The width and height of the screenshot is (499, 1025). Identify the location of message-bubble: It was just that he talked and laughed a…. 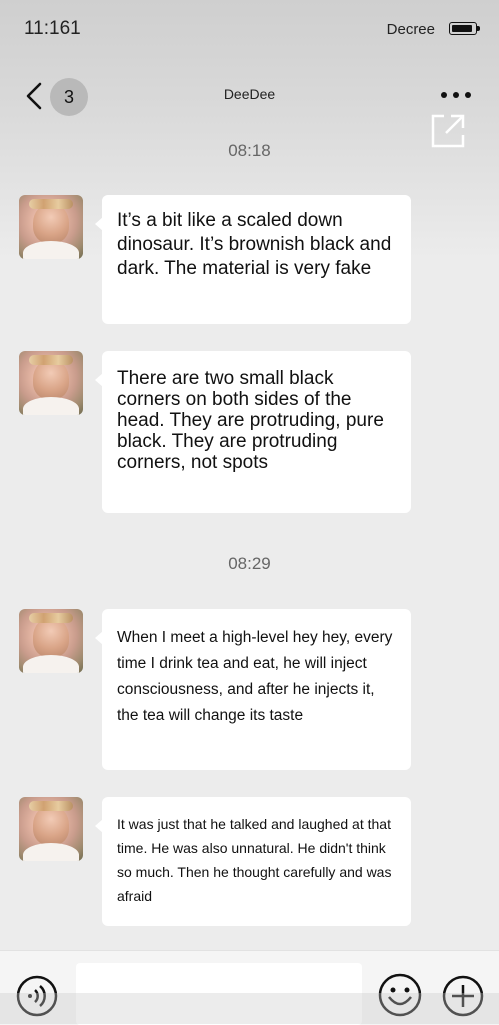
(253, 861).